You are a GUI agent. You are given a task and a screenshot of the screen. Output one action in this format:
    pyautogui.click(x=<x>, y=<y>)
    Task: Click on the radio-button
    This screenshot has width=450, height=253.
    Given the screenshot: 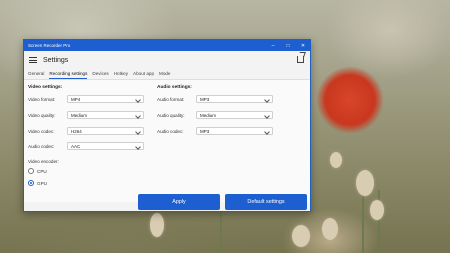 What is the action you would take?
    pyautogui.click(x=31, y=171)
    